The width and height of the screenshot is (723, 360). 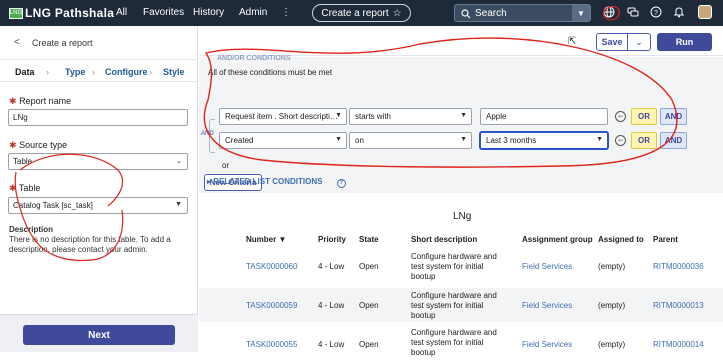 I want to click on task-number-link: TASK0000059, so click(x=271, y=306).